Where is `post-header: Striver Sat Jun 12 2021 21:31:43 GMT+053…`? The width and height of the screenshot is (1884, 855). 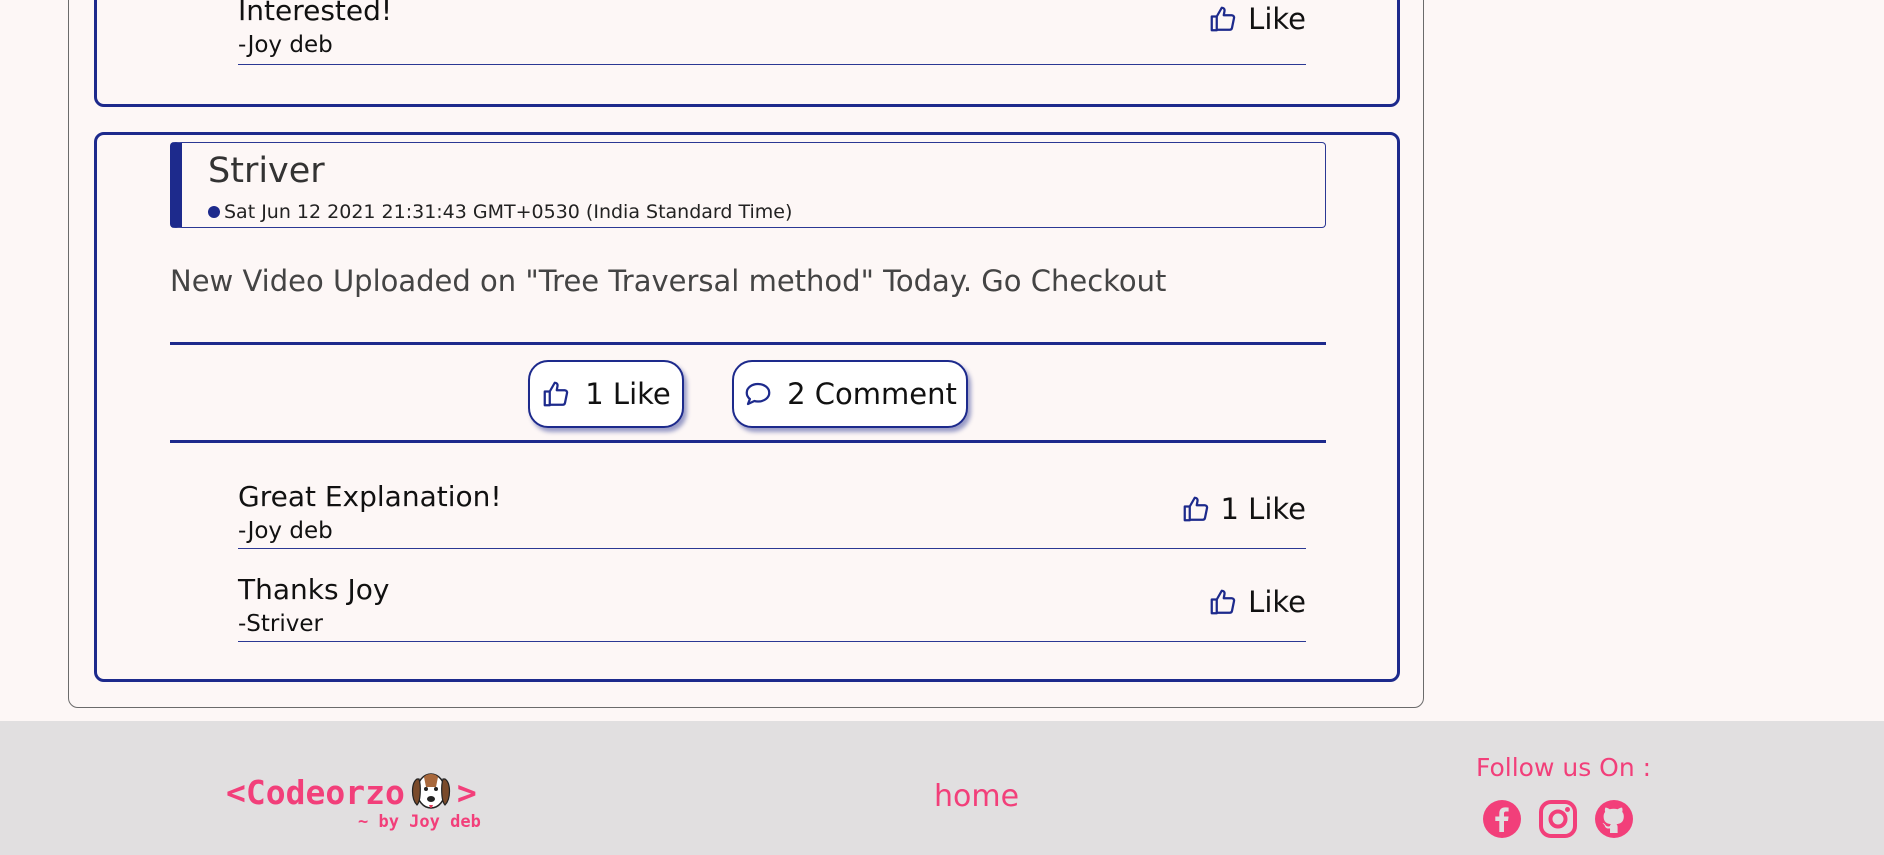 post-header: Striver Sat Jun 12 2021 21:31:43 GMT+053… is located at coordinates (748, 185).